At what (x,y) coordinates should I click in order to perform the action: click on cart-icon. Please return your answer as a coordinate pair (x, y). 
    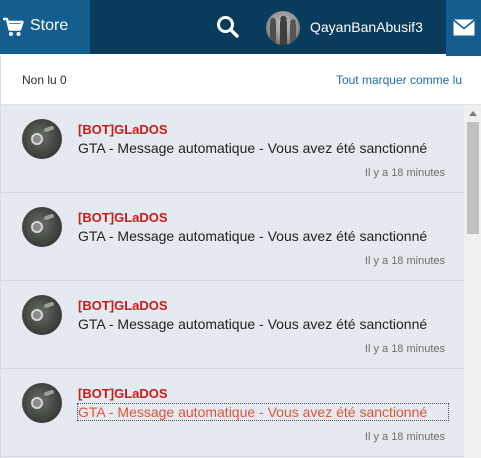
    Looking at the image, I should click on (13, 26).